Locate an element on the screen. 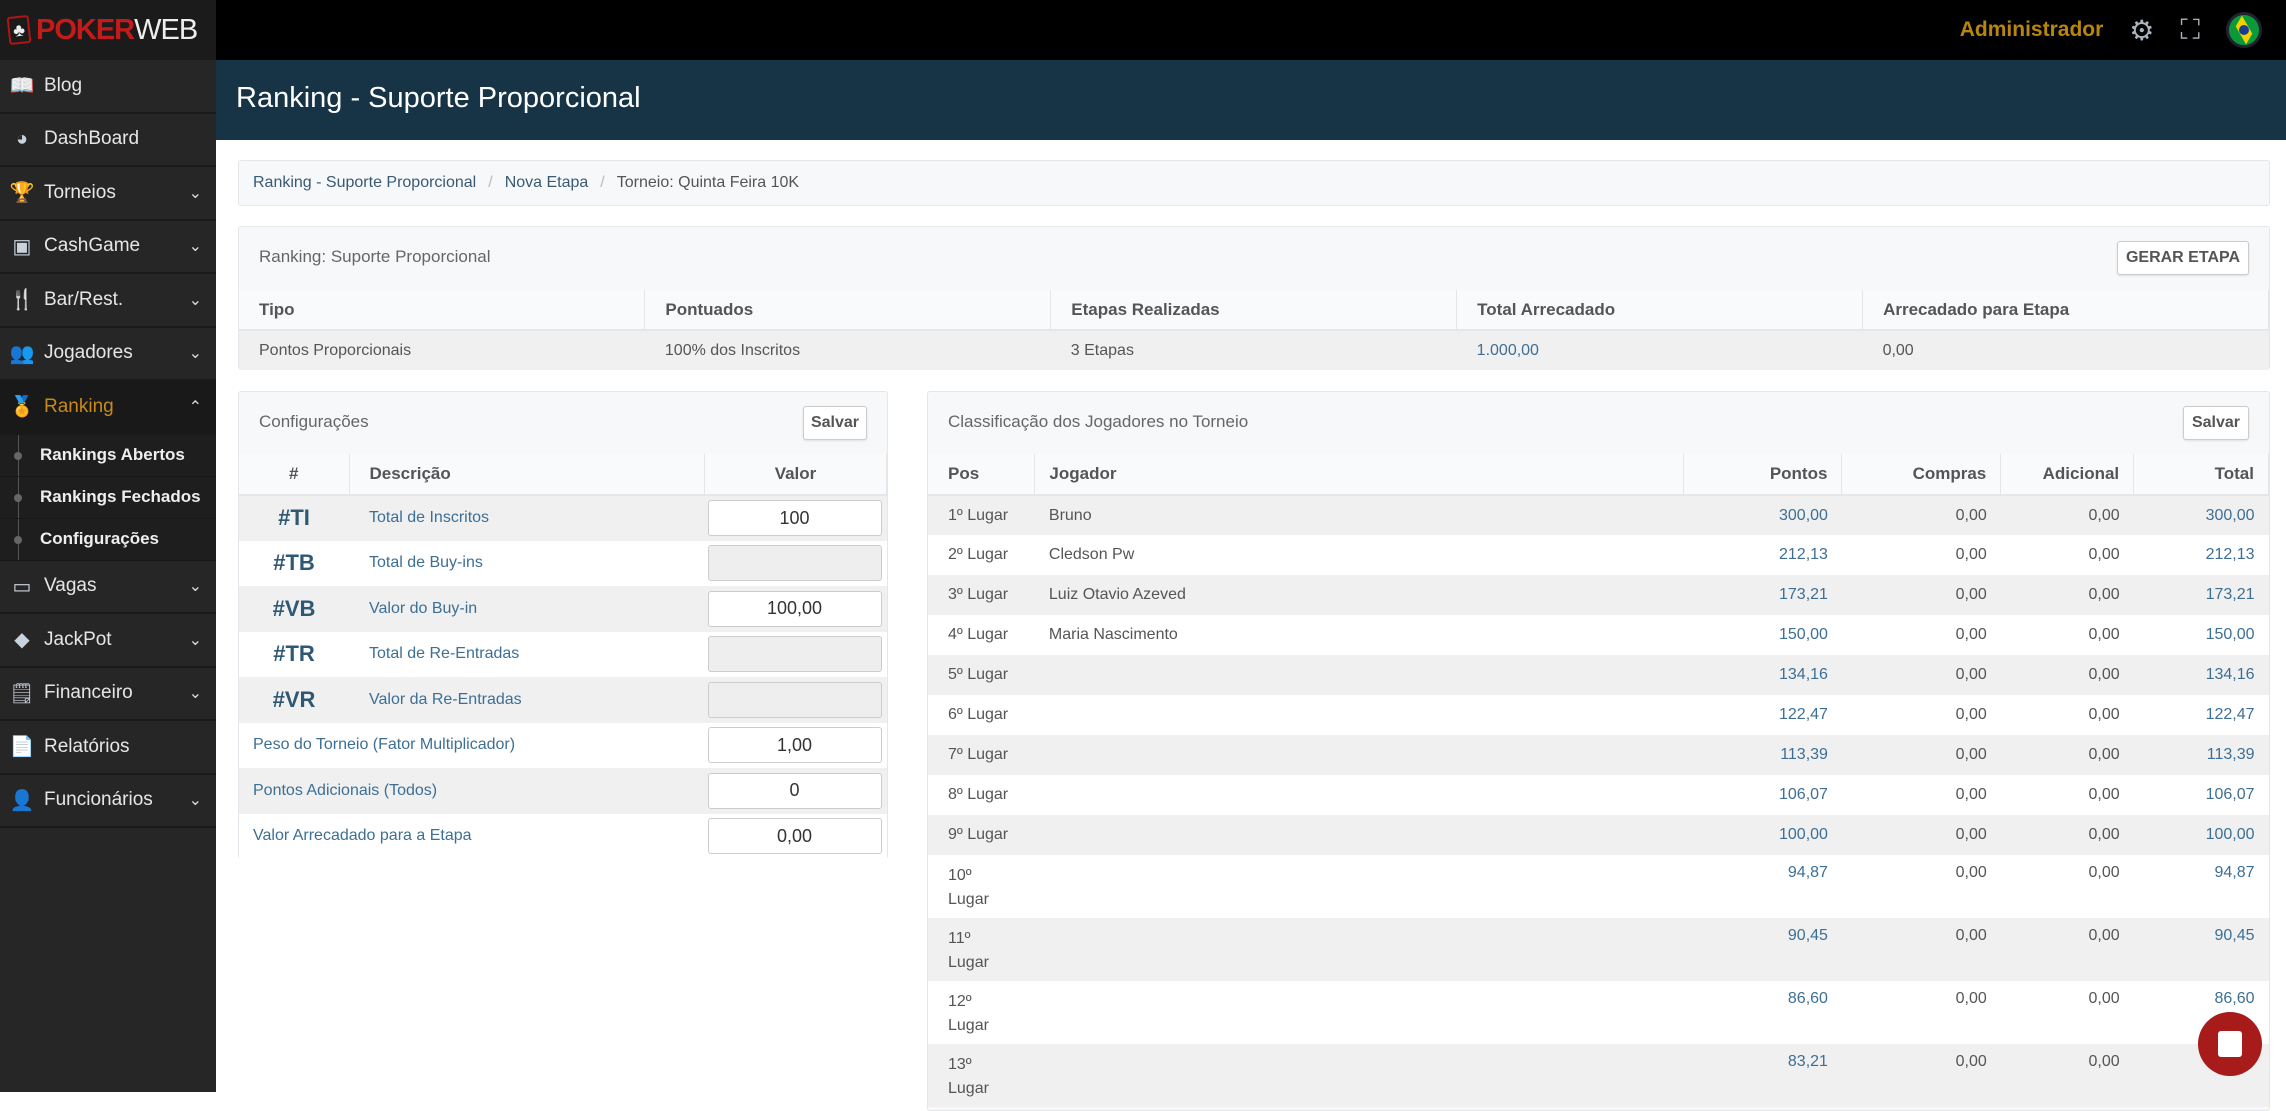 The height and width of the screenshot is (1111, 2286). config-value-input: 100 is located at coordinates (794, 518).